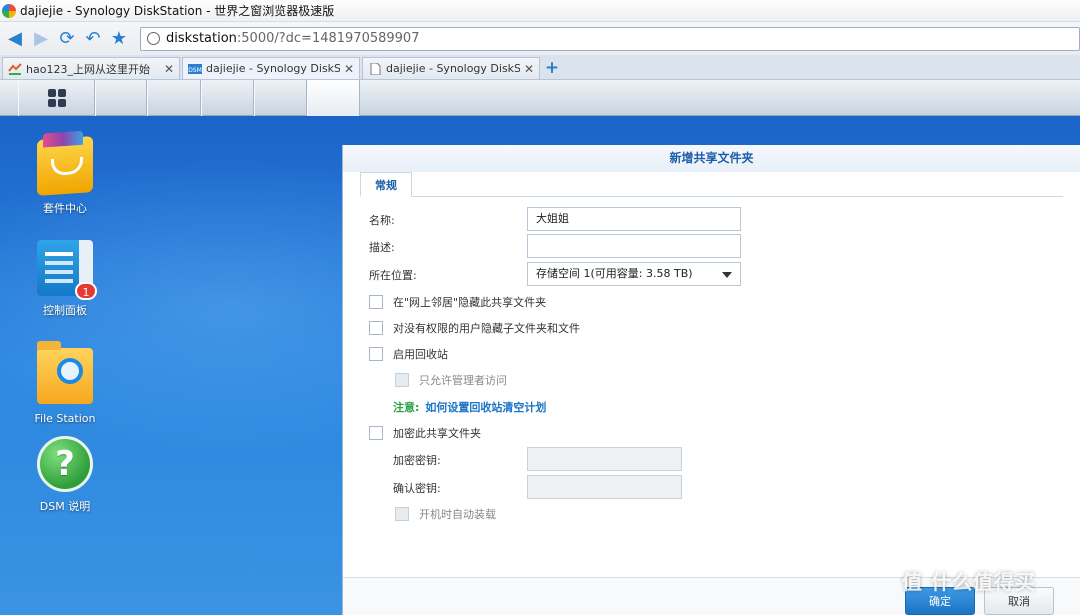  Describe the element at coordinates (65, 464) in the screenshot. I see `help-icon: ?` at that location.